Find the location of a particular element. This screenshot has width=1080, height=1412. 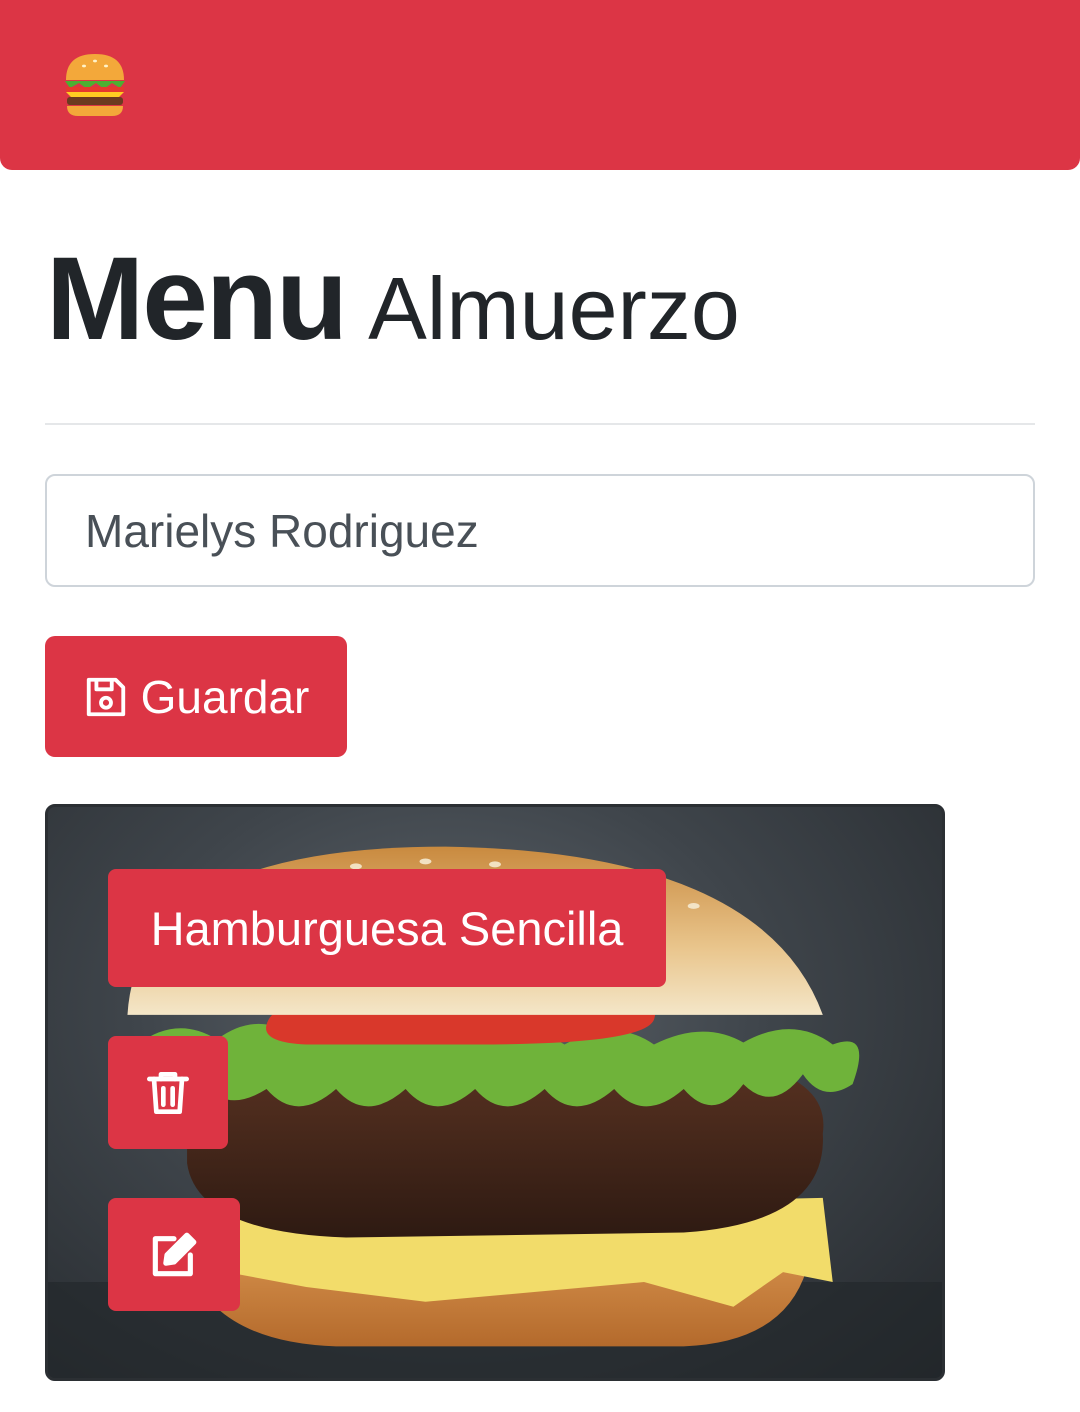

page-subtitle: Almuerzo is located at coordinates (554, 308).